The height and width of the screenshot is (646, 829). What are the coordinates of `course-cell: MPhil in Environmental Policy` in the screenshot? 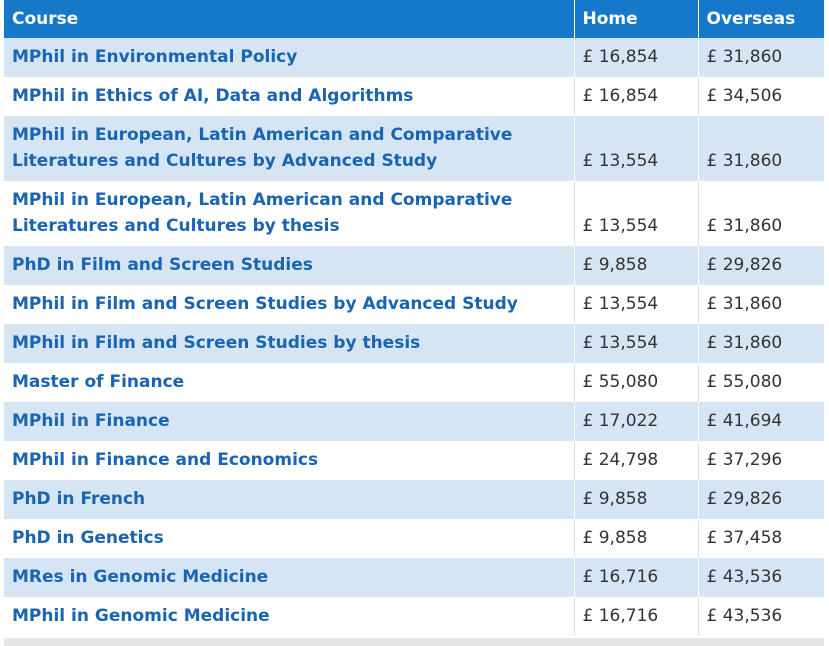 It's located at (289, 57).